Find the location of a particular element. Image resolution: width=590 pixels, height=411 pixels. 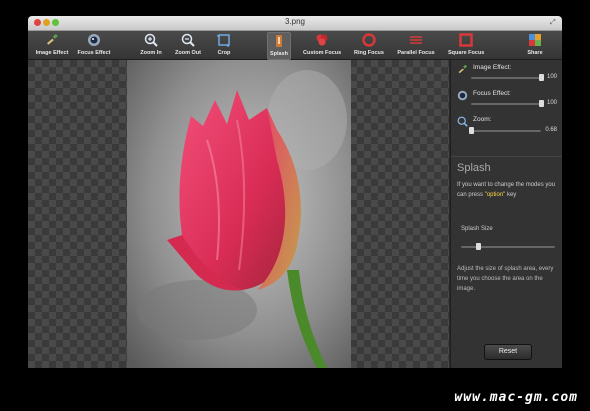

fullscreen-icon: ⤢ is located at coordinates (553, 22).